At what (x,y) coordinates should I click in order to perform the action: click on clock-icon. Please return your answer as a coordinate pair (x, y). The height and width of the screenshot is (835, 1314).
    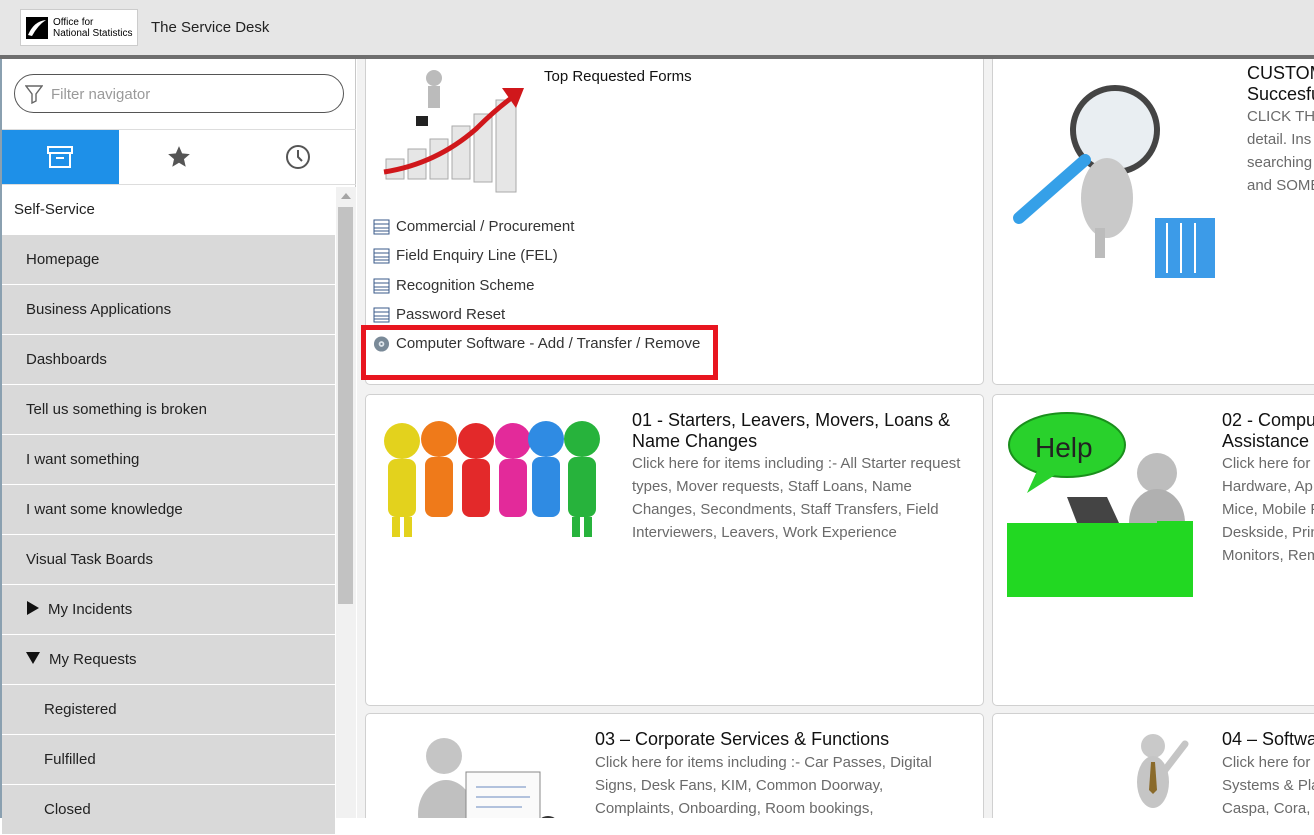
    Looking at the image, I should click on (297, 157).